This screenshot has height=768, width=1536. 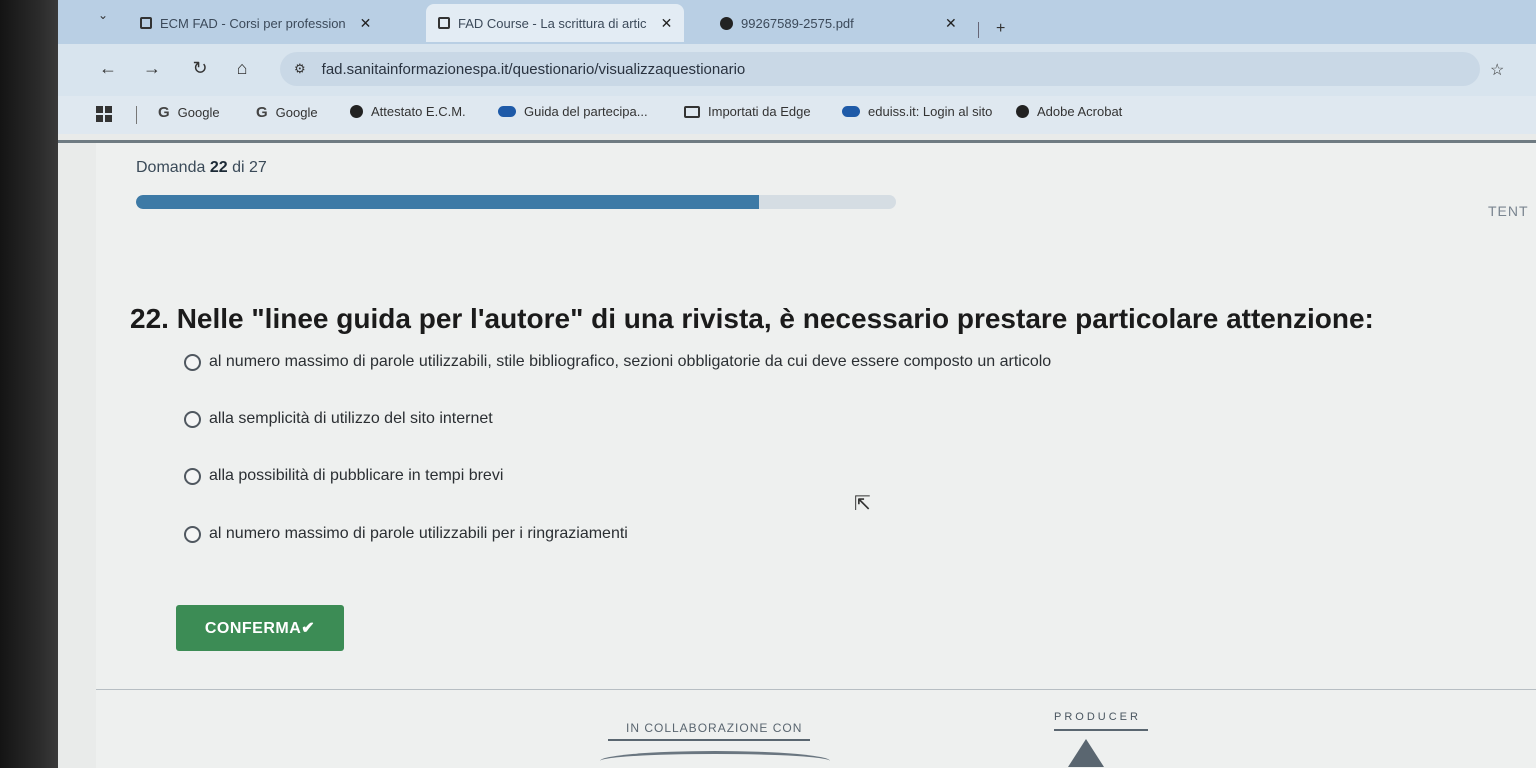 I want to click on bookmark-star-icon: ☆, so click(x=1497, y=70).